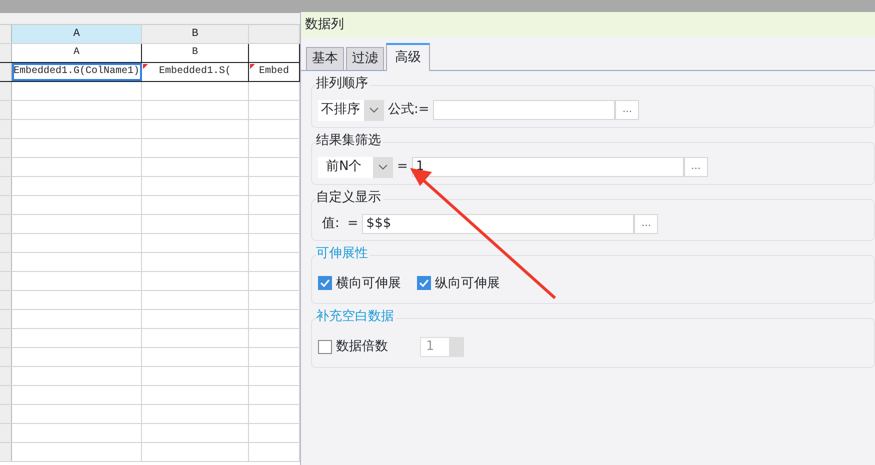  What do you see at coordinates (408, 56) in the screenshot?
I see `tab: 高级` at bounding box center [408, 56].